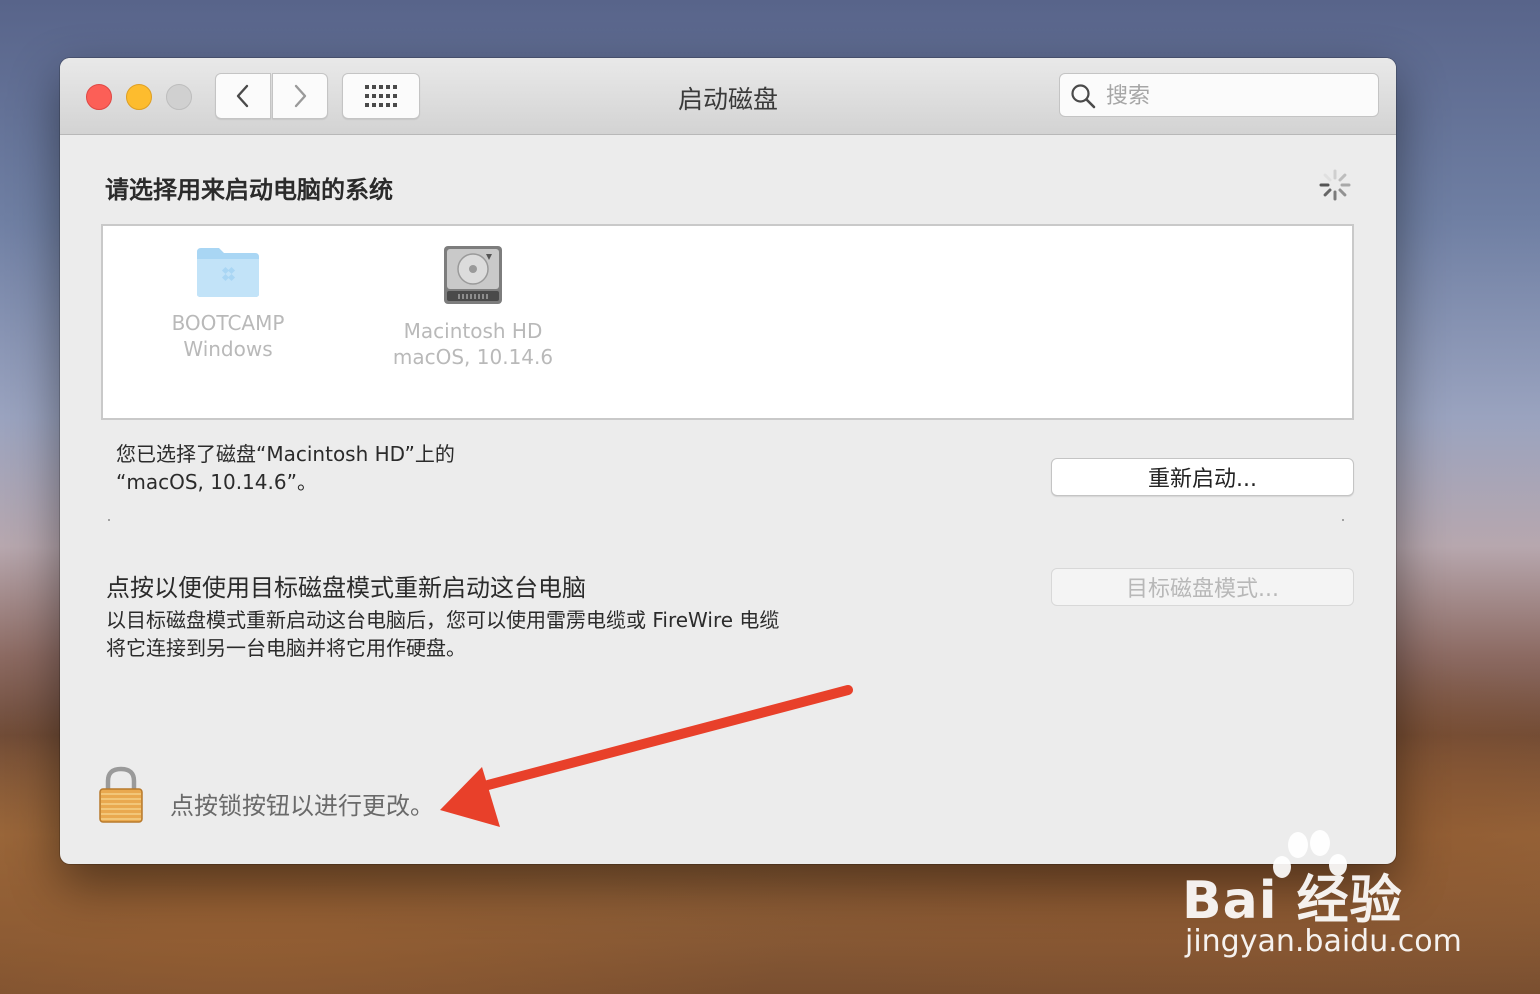  What do you see at coordinates (1083, 96) in the screenshot?
I see `search-icon` at bounding box center [1083, 96].